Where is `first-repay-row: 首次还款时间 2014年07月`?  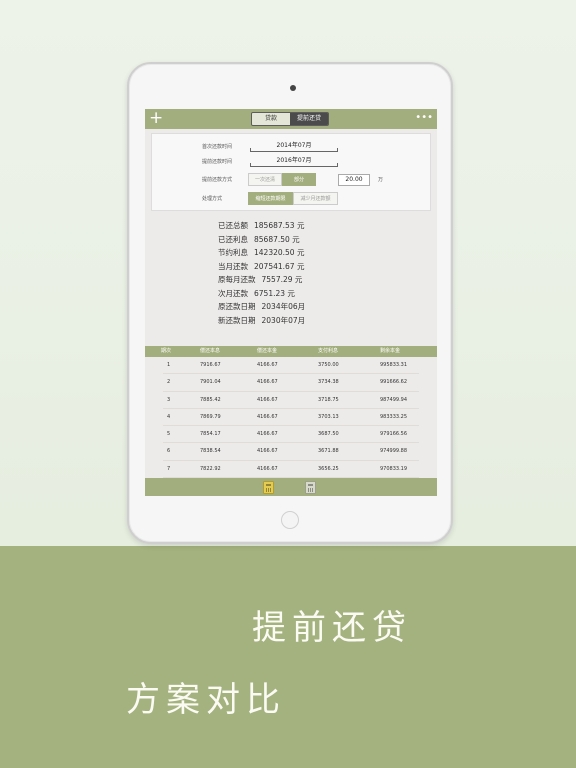 first-repay-row: 首次还款时间 2014年07月 is located at coordinates (292, 147).